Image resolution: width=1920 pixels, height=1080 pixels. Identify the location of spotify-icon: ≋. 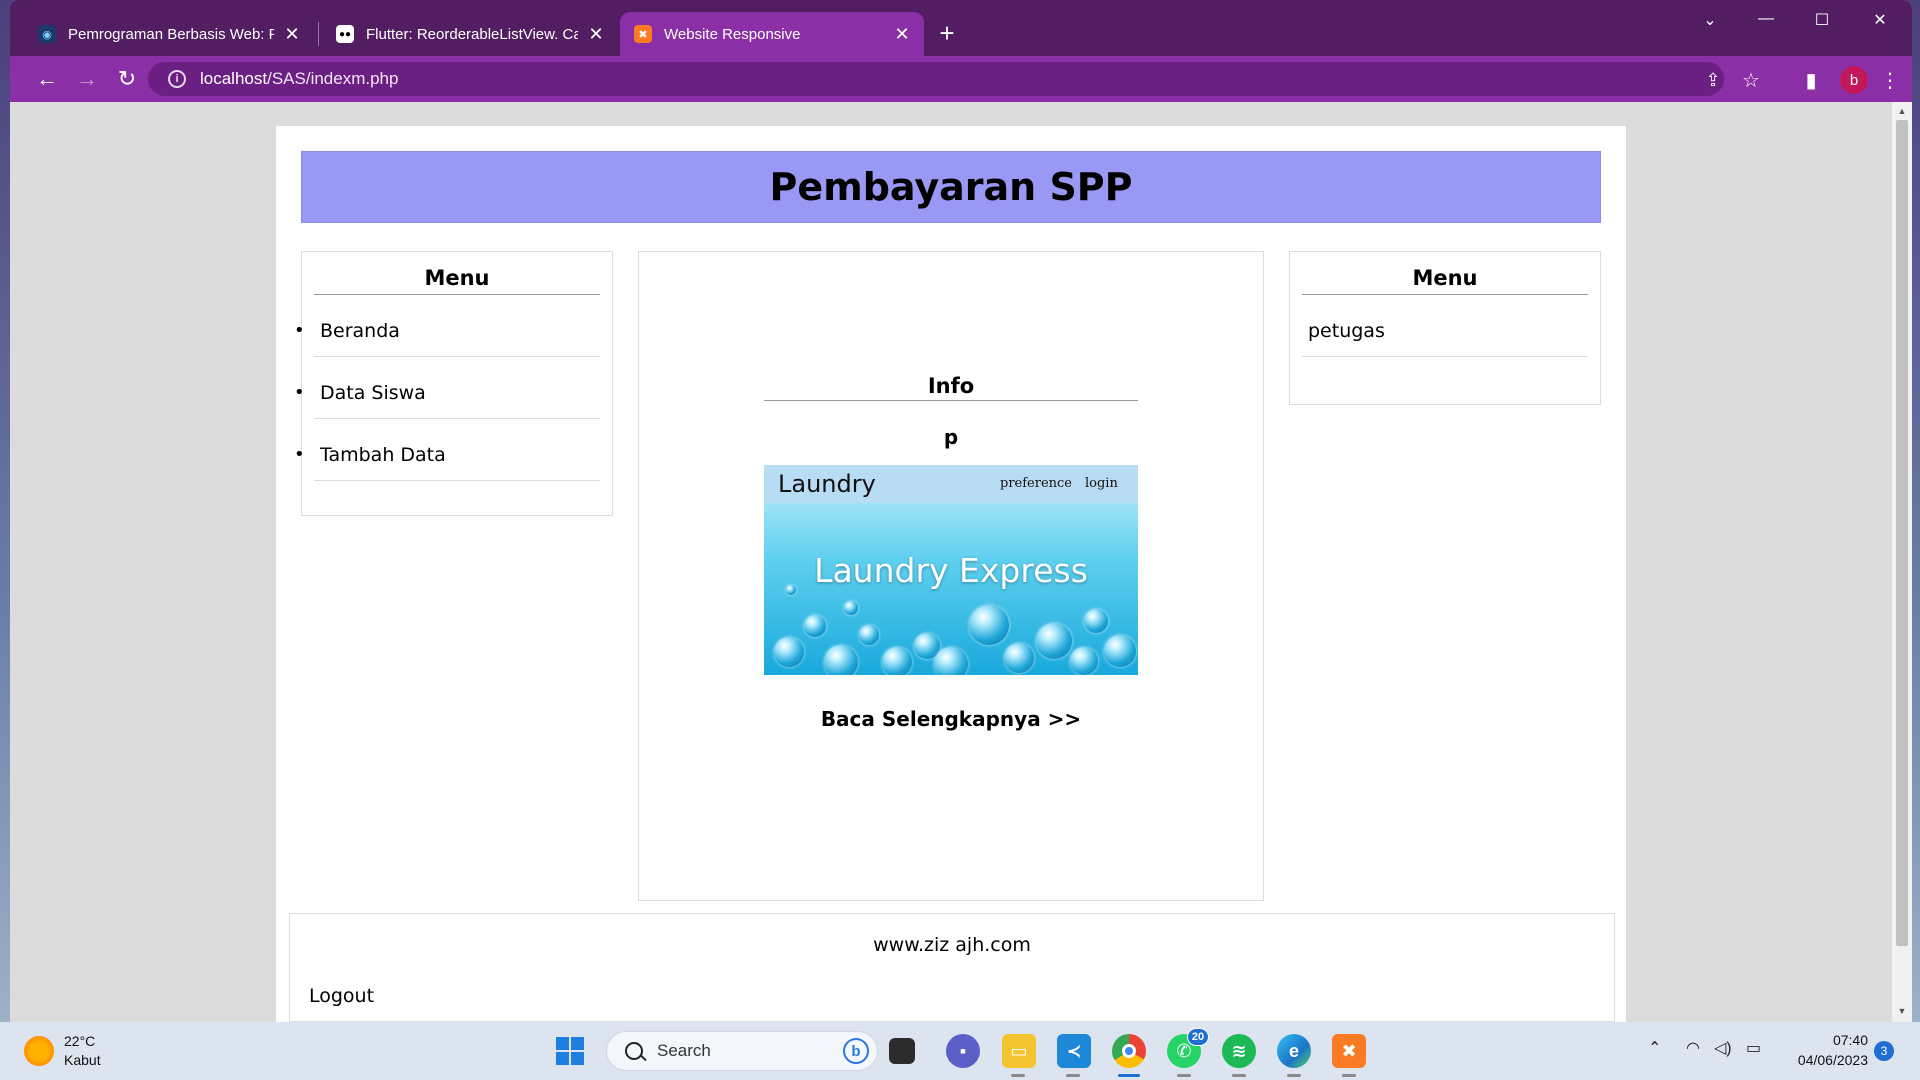
(1239, 1051).